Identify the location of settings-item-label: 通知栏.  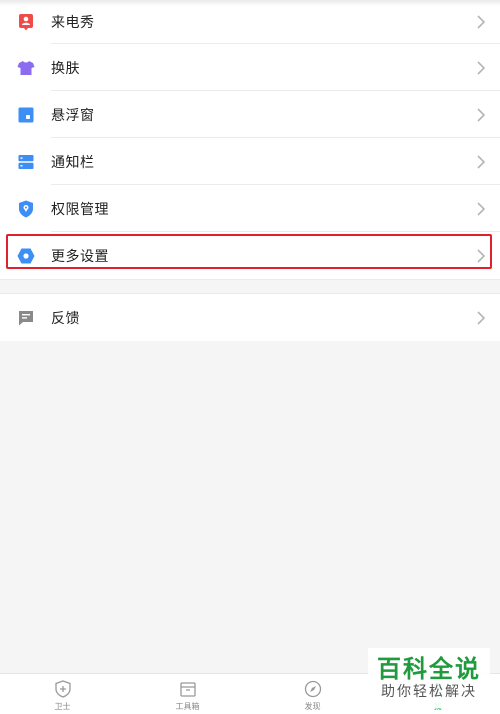
(73, 162).